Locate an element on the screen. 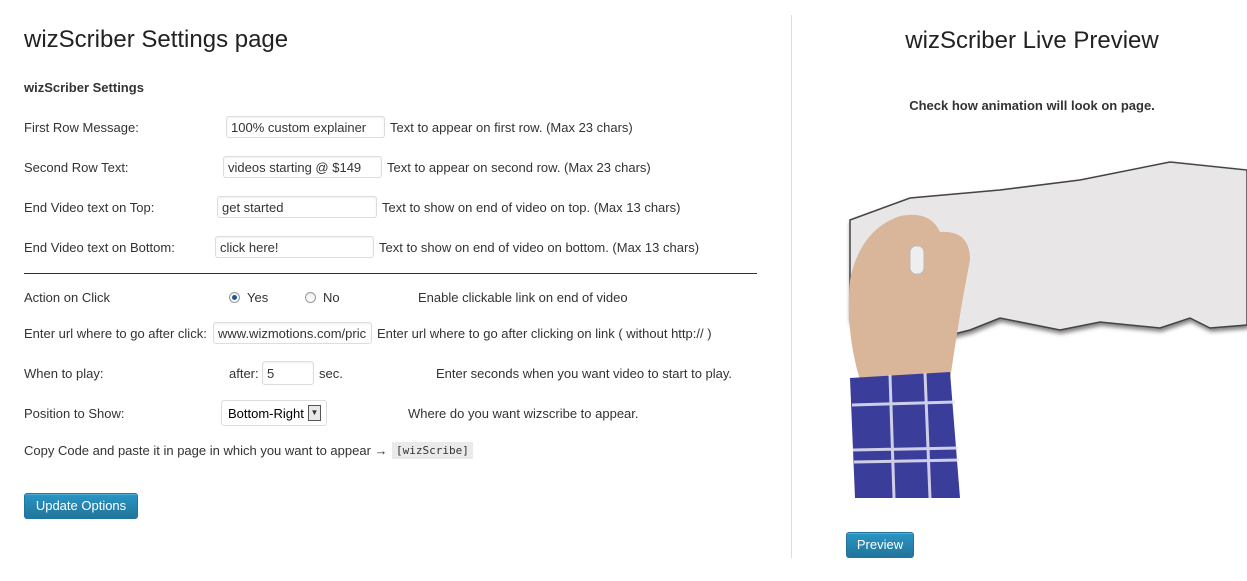 The image size is (1247, 581). end-bottom-input is located at coordinates (294, 247).